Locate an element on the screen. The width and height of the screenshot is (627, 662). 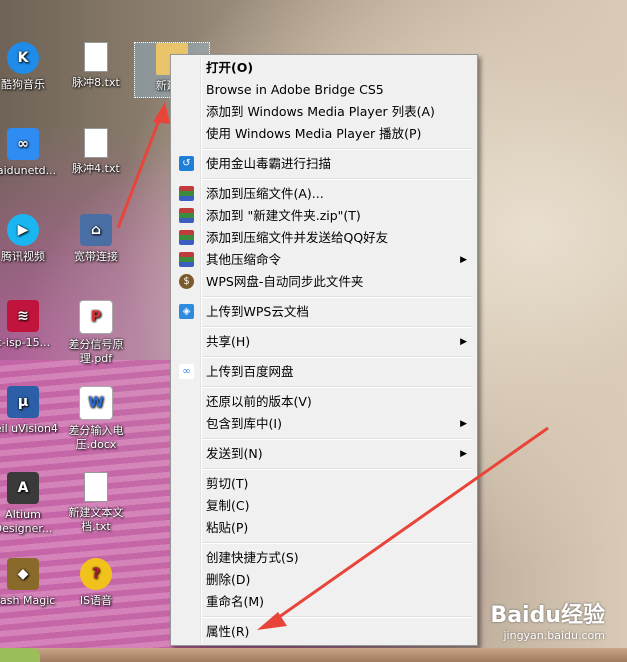
watermark-brand: Baidu经验 is located at coordinates (547, 615).